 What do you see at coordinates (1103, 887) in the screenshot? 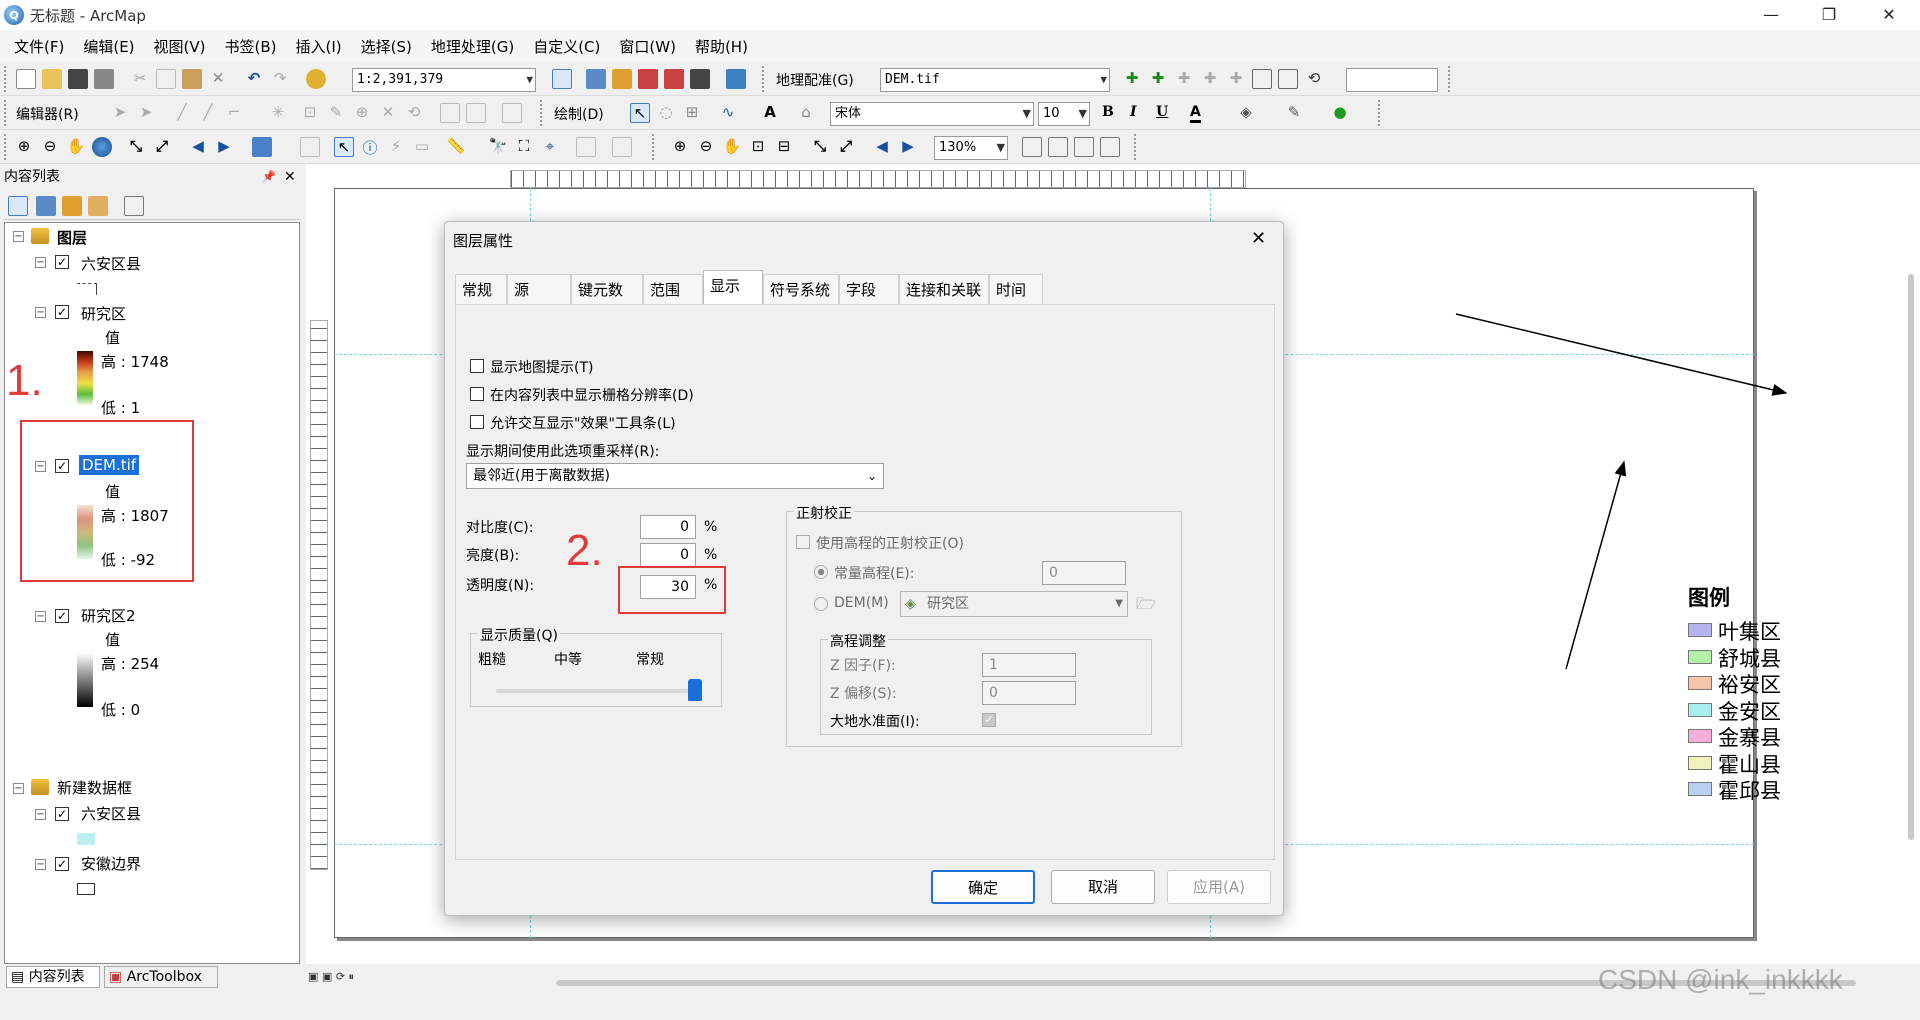
I see `cancel-button: 取消` at bounding box center [1103, 887].